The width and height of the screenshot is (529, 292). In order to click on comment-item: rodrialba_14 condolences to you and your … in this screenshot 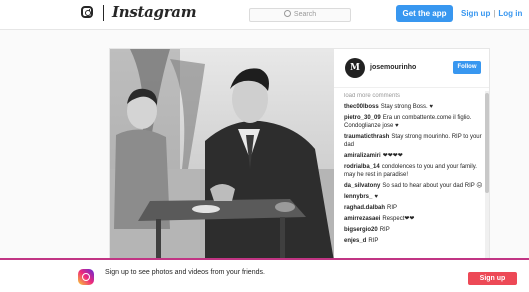, I will do `click(414, 171)`.